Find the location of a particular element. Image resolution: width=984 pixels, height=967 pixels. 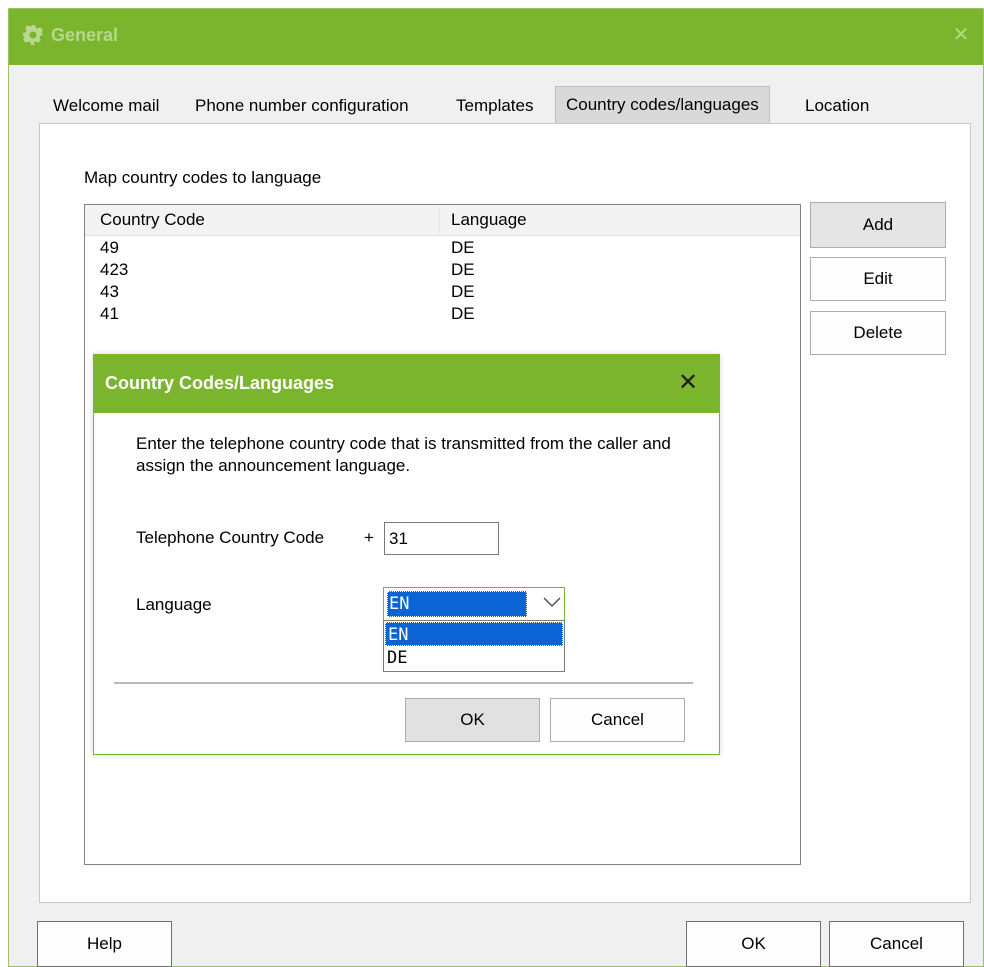

language-option-de: DE is located at coordinates (474, 658).